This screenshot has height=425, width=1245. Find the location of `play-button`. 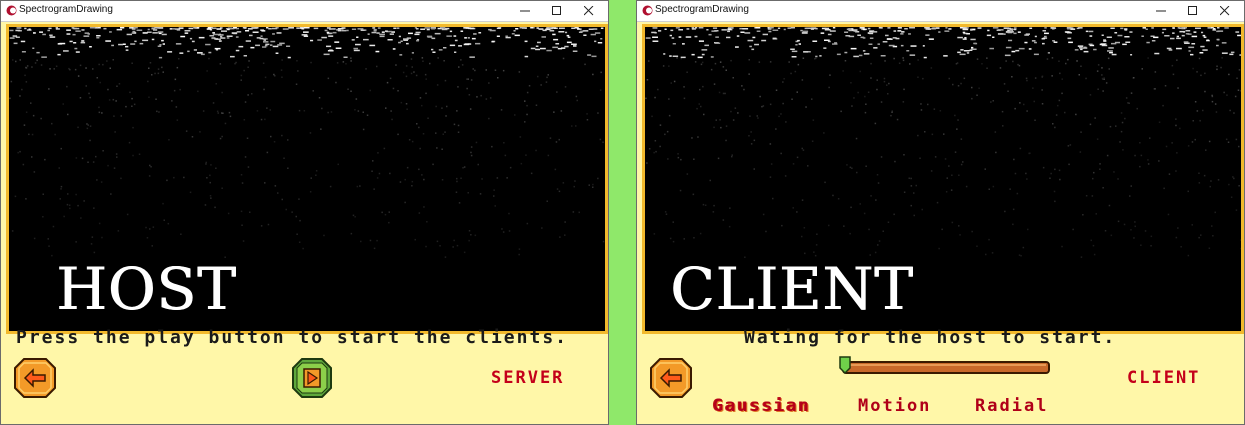

play-button is located at coordinates (312, 378).